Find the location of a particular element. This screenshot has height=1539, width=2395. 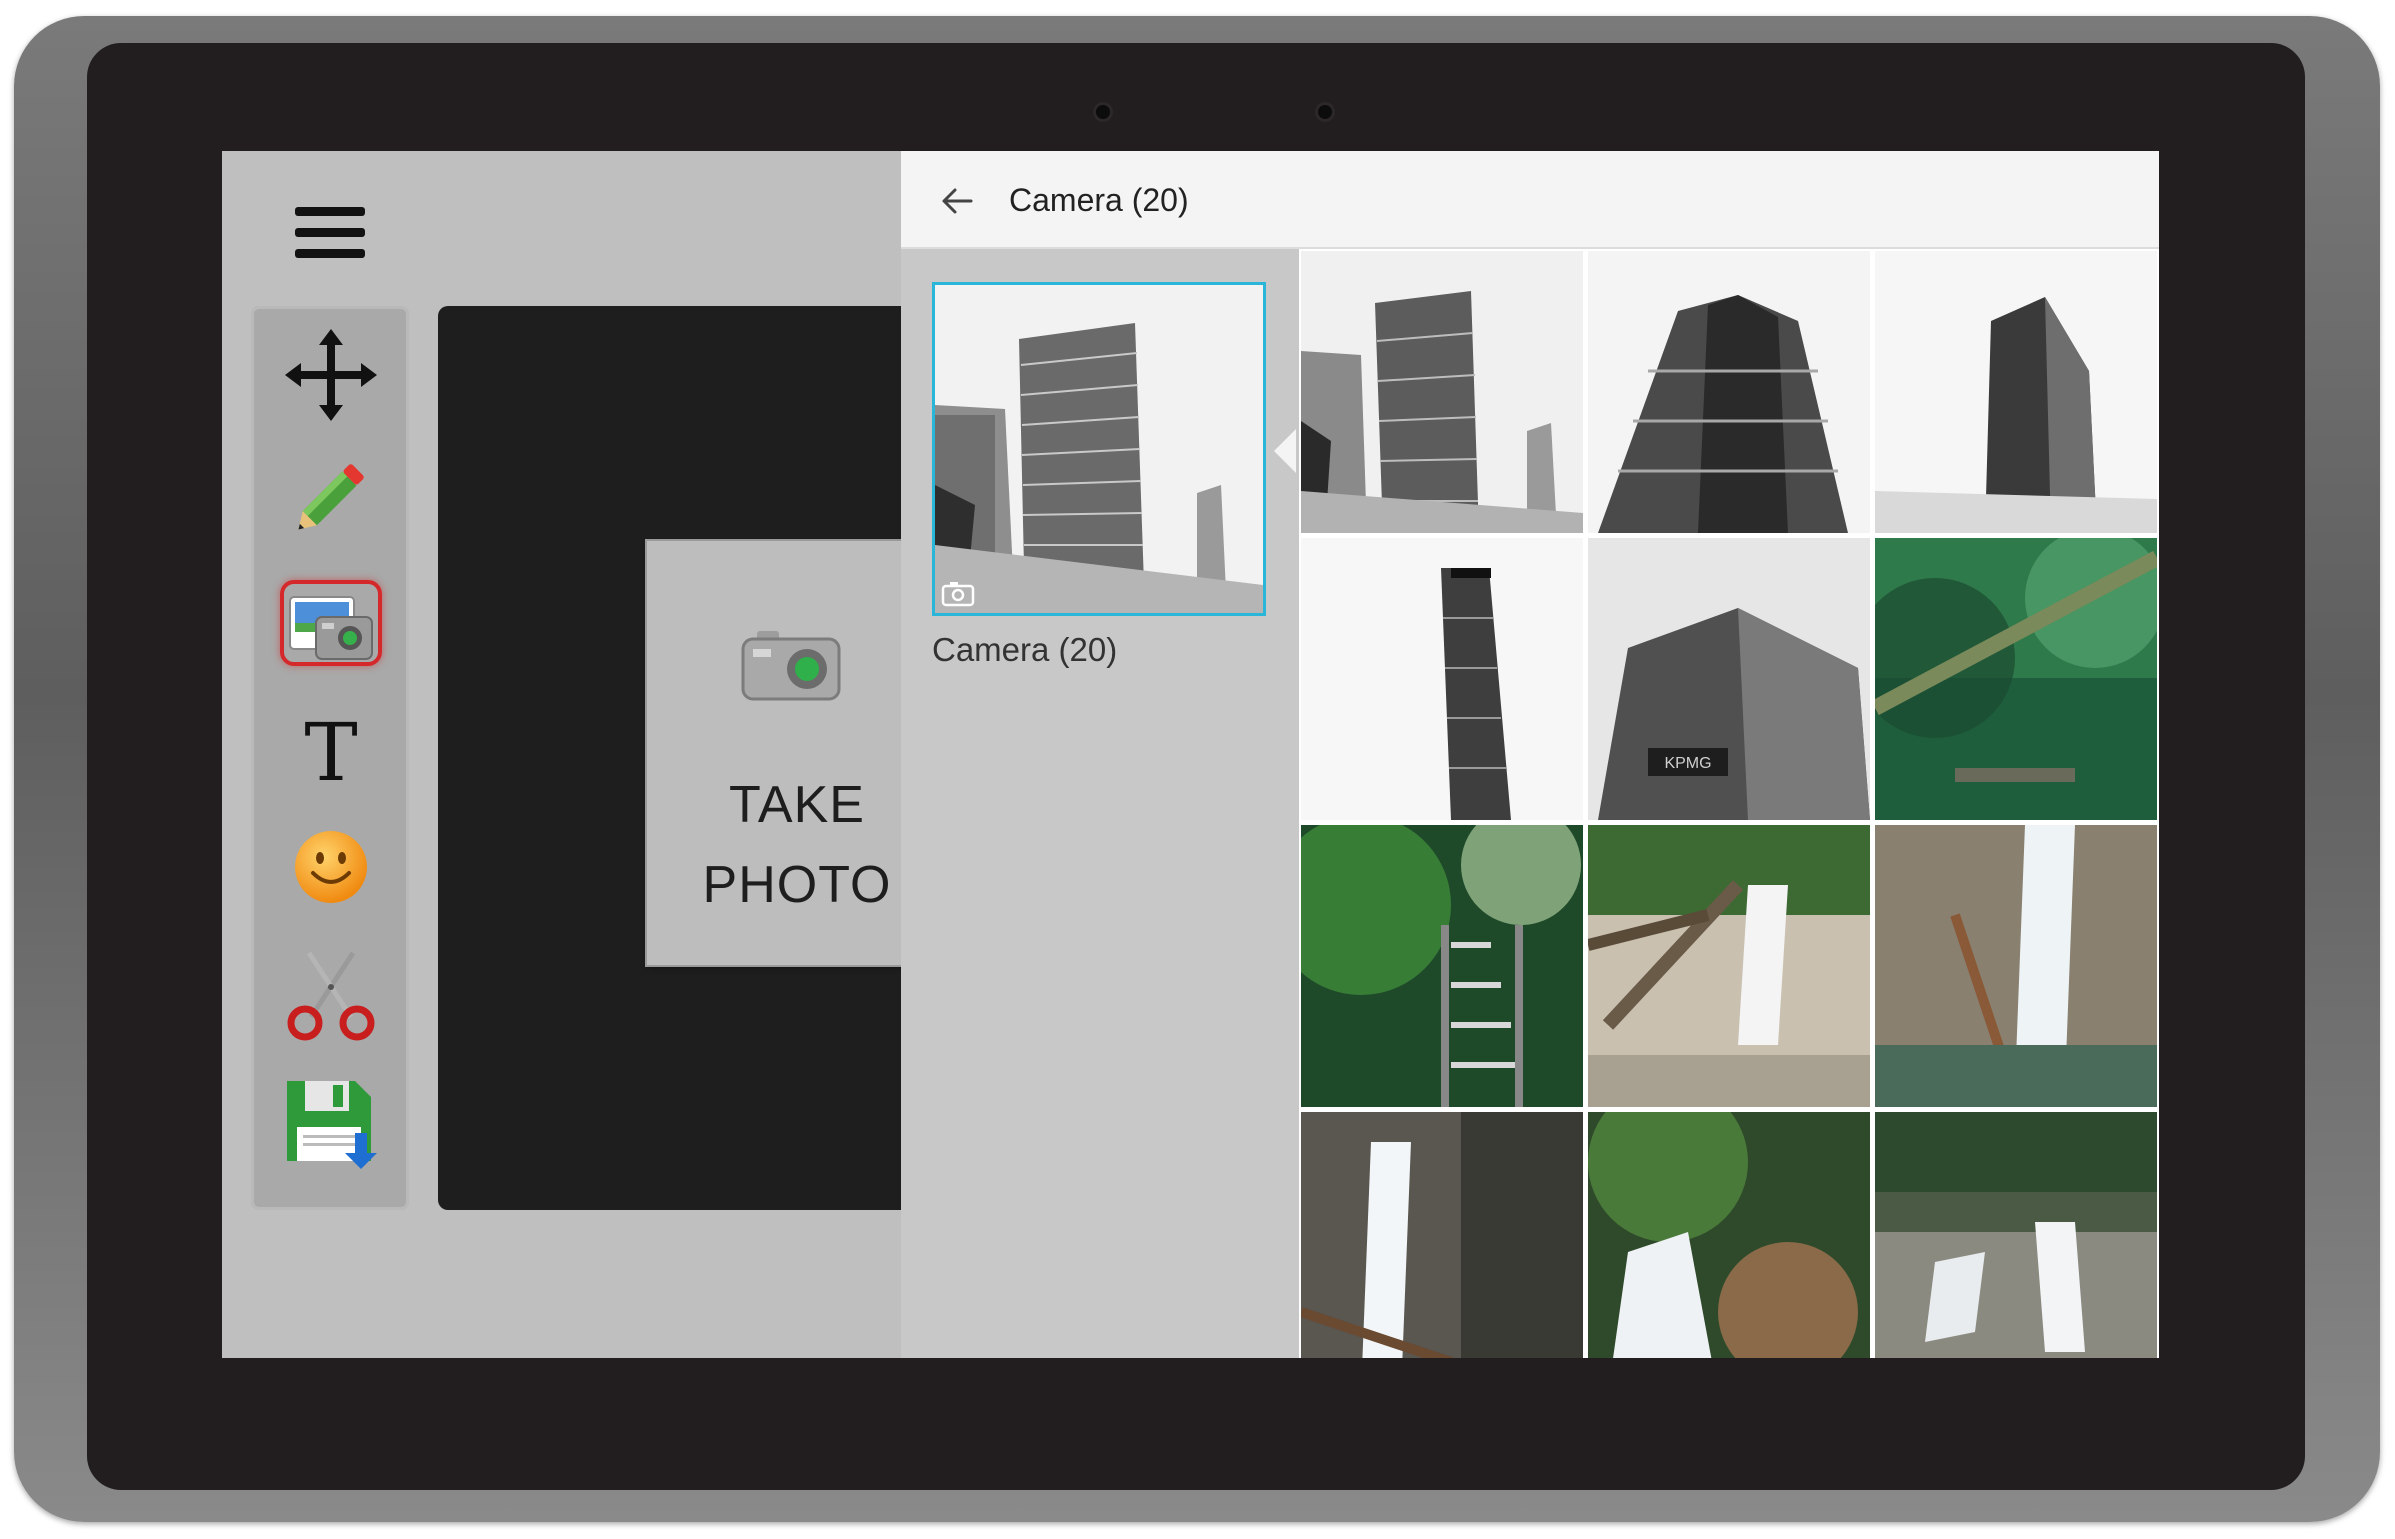

tool-palette: T is located at coordinates (330, 758).